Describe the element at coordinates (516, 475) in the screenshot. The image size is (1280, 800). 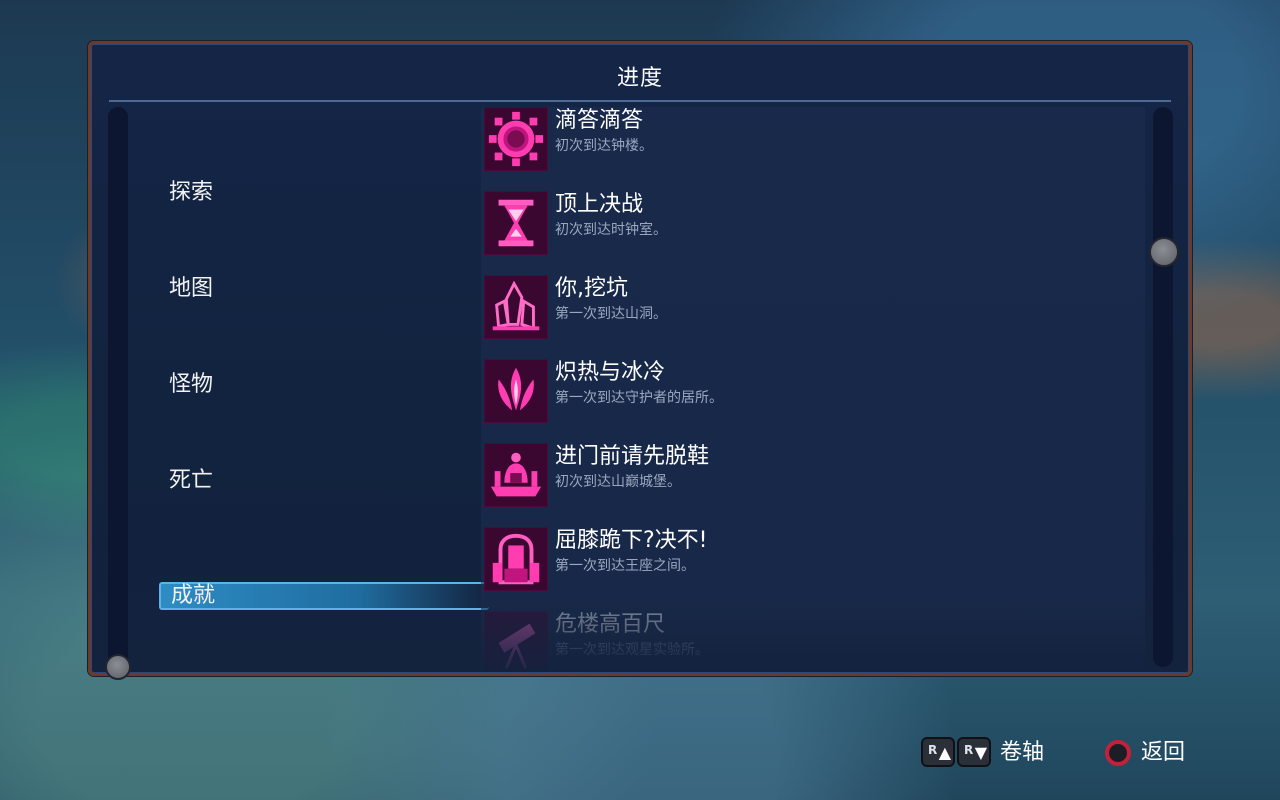
I see `castle-icon` at that location.